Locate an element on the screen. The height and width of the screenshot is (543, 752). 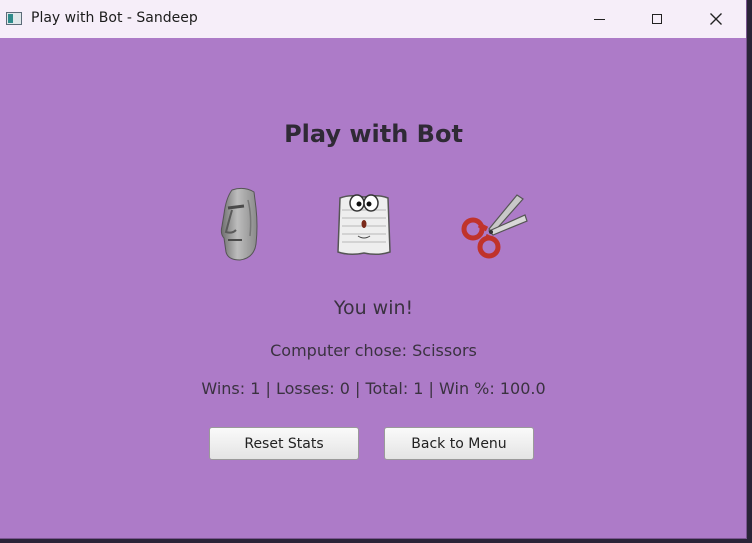
back-to-menu-button: Back to Menu is located at coordinates (459, 443).